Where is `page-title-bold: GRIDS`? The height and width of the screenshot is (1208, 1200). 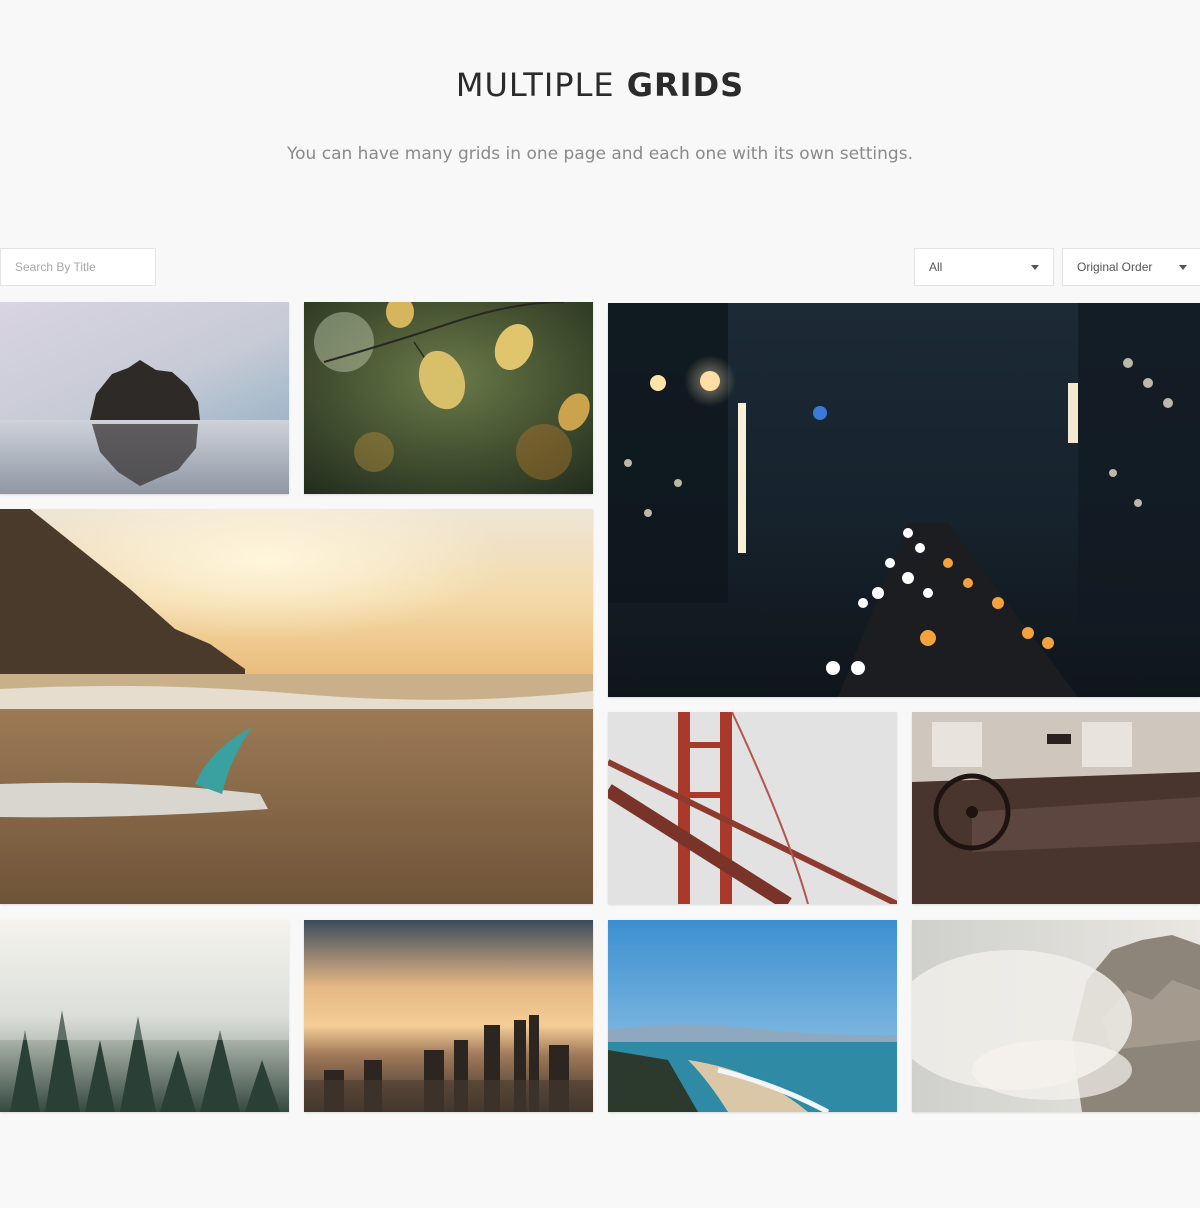
page-title-bold: GRIDS is located at coordinates (685, 85).